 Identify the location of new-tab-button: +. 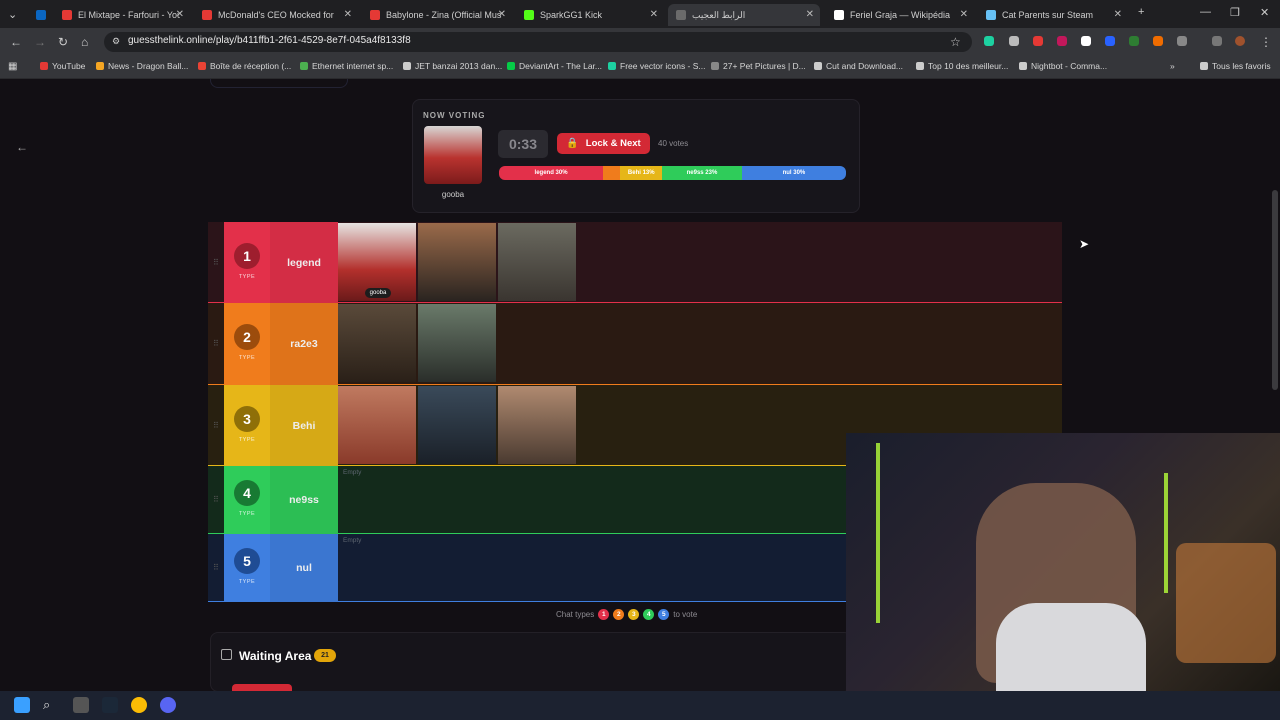
(1141, 12).